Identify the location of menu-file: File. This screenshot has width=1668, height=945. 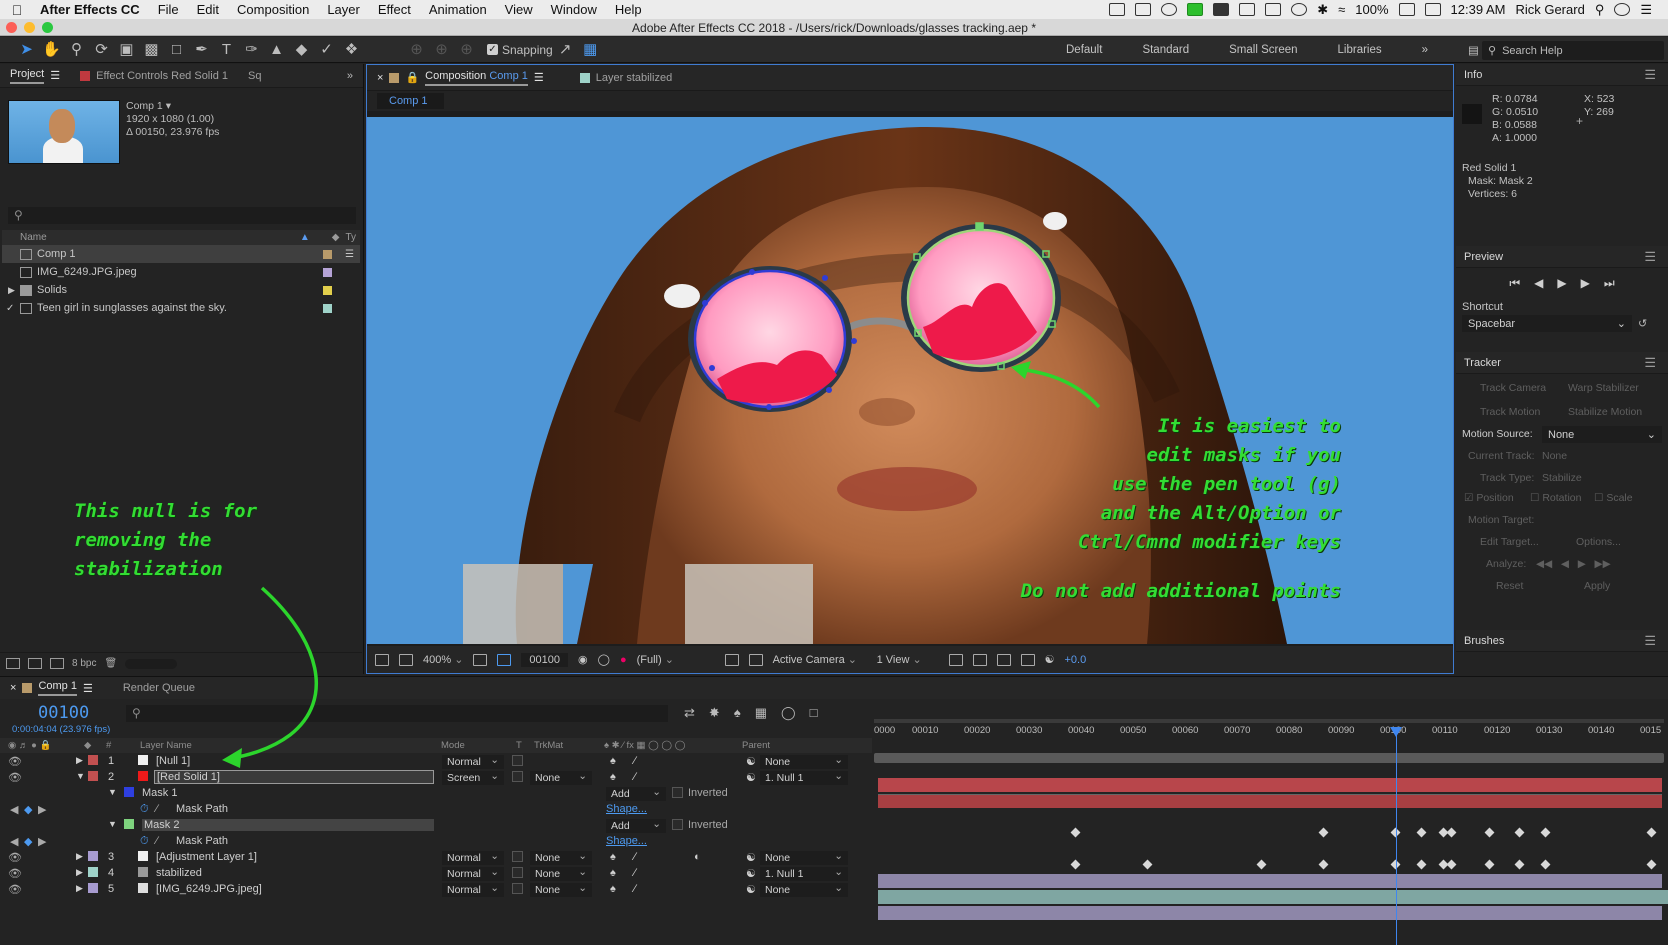
(168, 9).